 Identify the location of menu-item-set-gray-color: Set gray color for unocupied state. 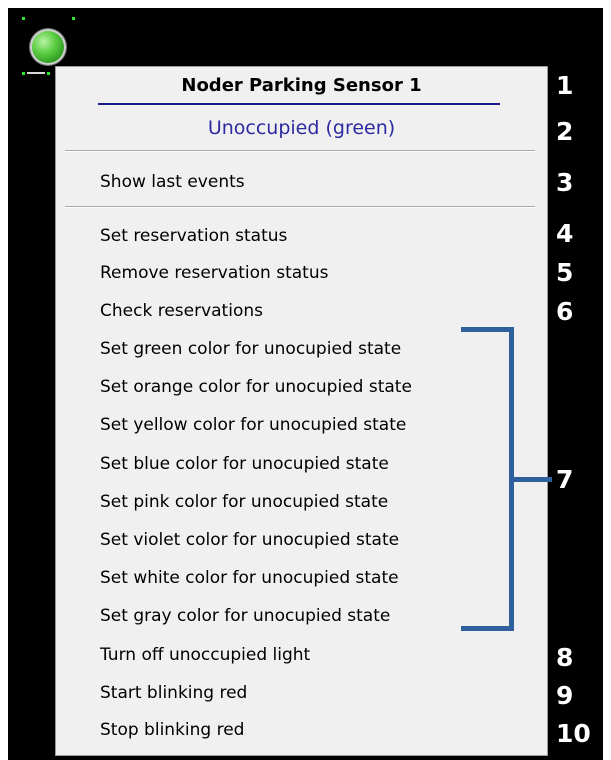
(245, 616).